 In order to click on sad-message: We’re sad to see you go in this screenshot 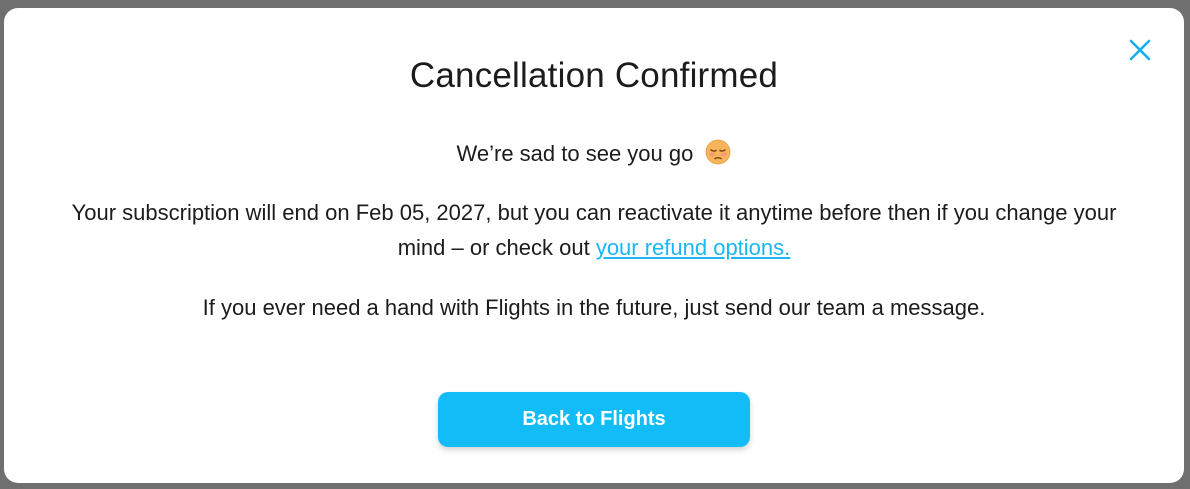, I will do `click(594, 153)`.